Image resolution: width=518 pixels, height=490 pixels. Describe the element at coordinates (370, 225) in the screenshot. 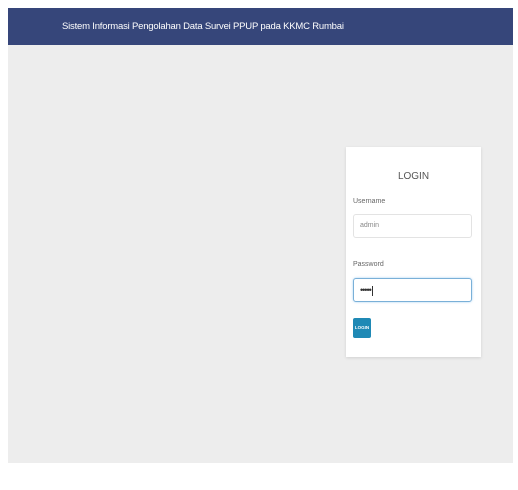

I see `username-value: admin` at that location.